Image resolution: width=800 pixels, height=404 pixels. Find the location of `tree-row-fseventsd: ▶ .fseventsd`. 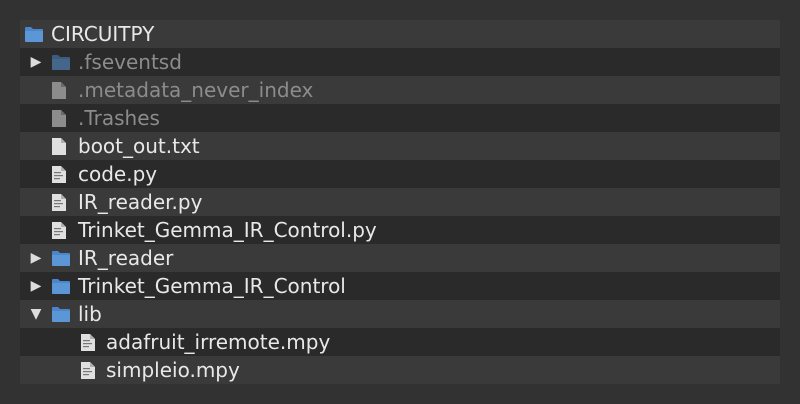

tree-row-fseventsd: ▶ .fseventsd is located at coordinates (400, 62).